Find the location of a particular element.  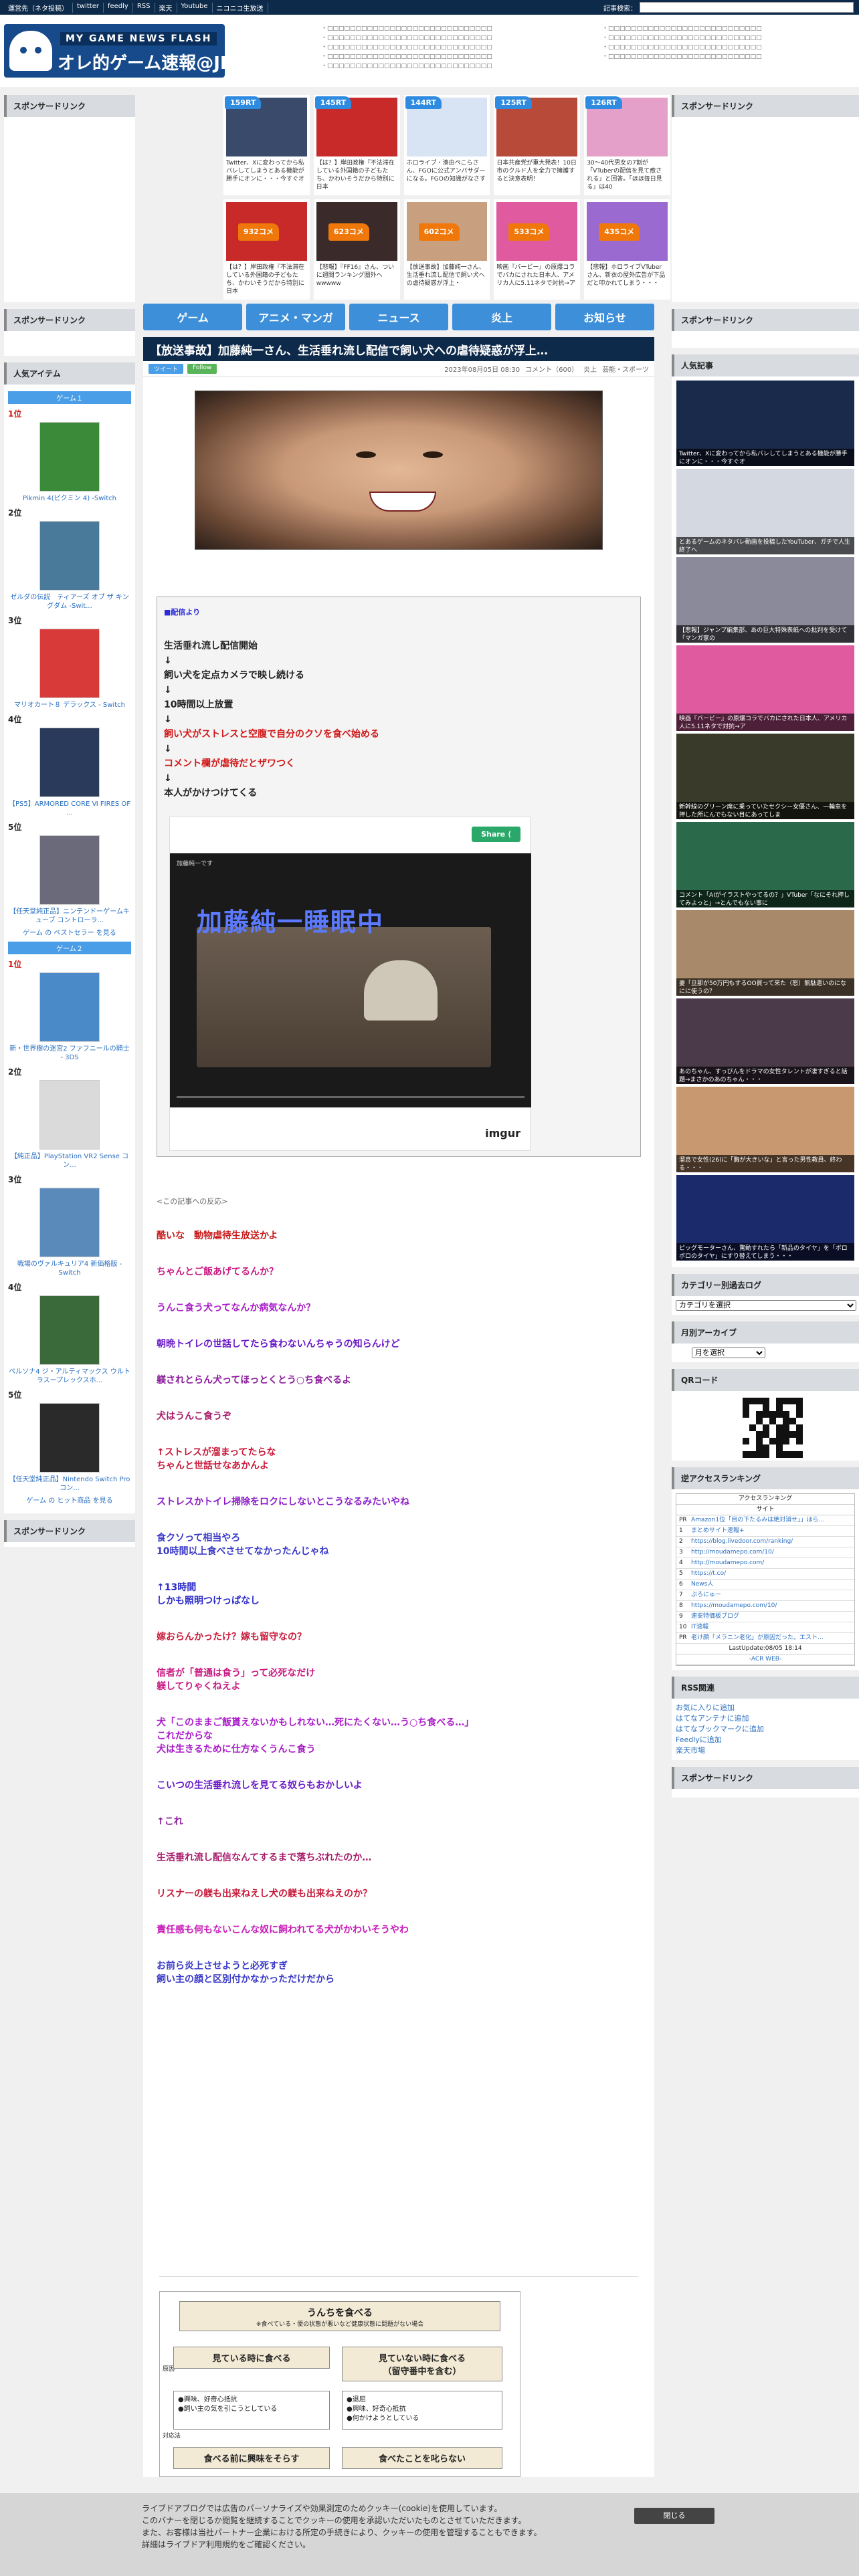

product-title: Pikmin 4(ピクミン 4) -Switch is located at coordinates (69, 498).